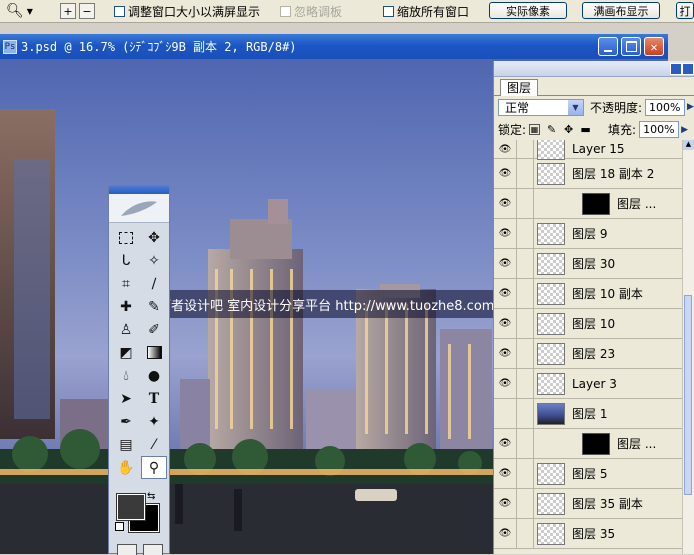  Describe the element at coordinates (126, 421) in the screenshot. I see `pen-tool-icon: ✒` at that location.